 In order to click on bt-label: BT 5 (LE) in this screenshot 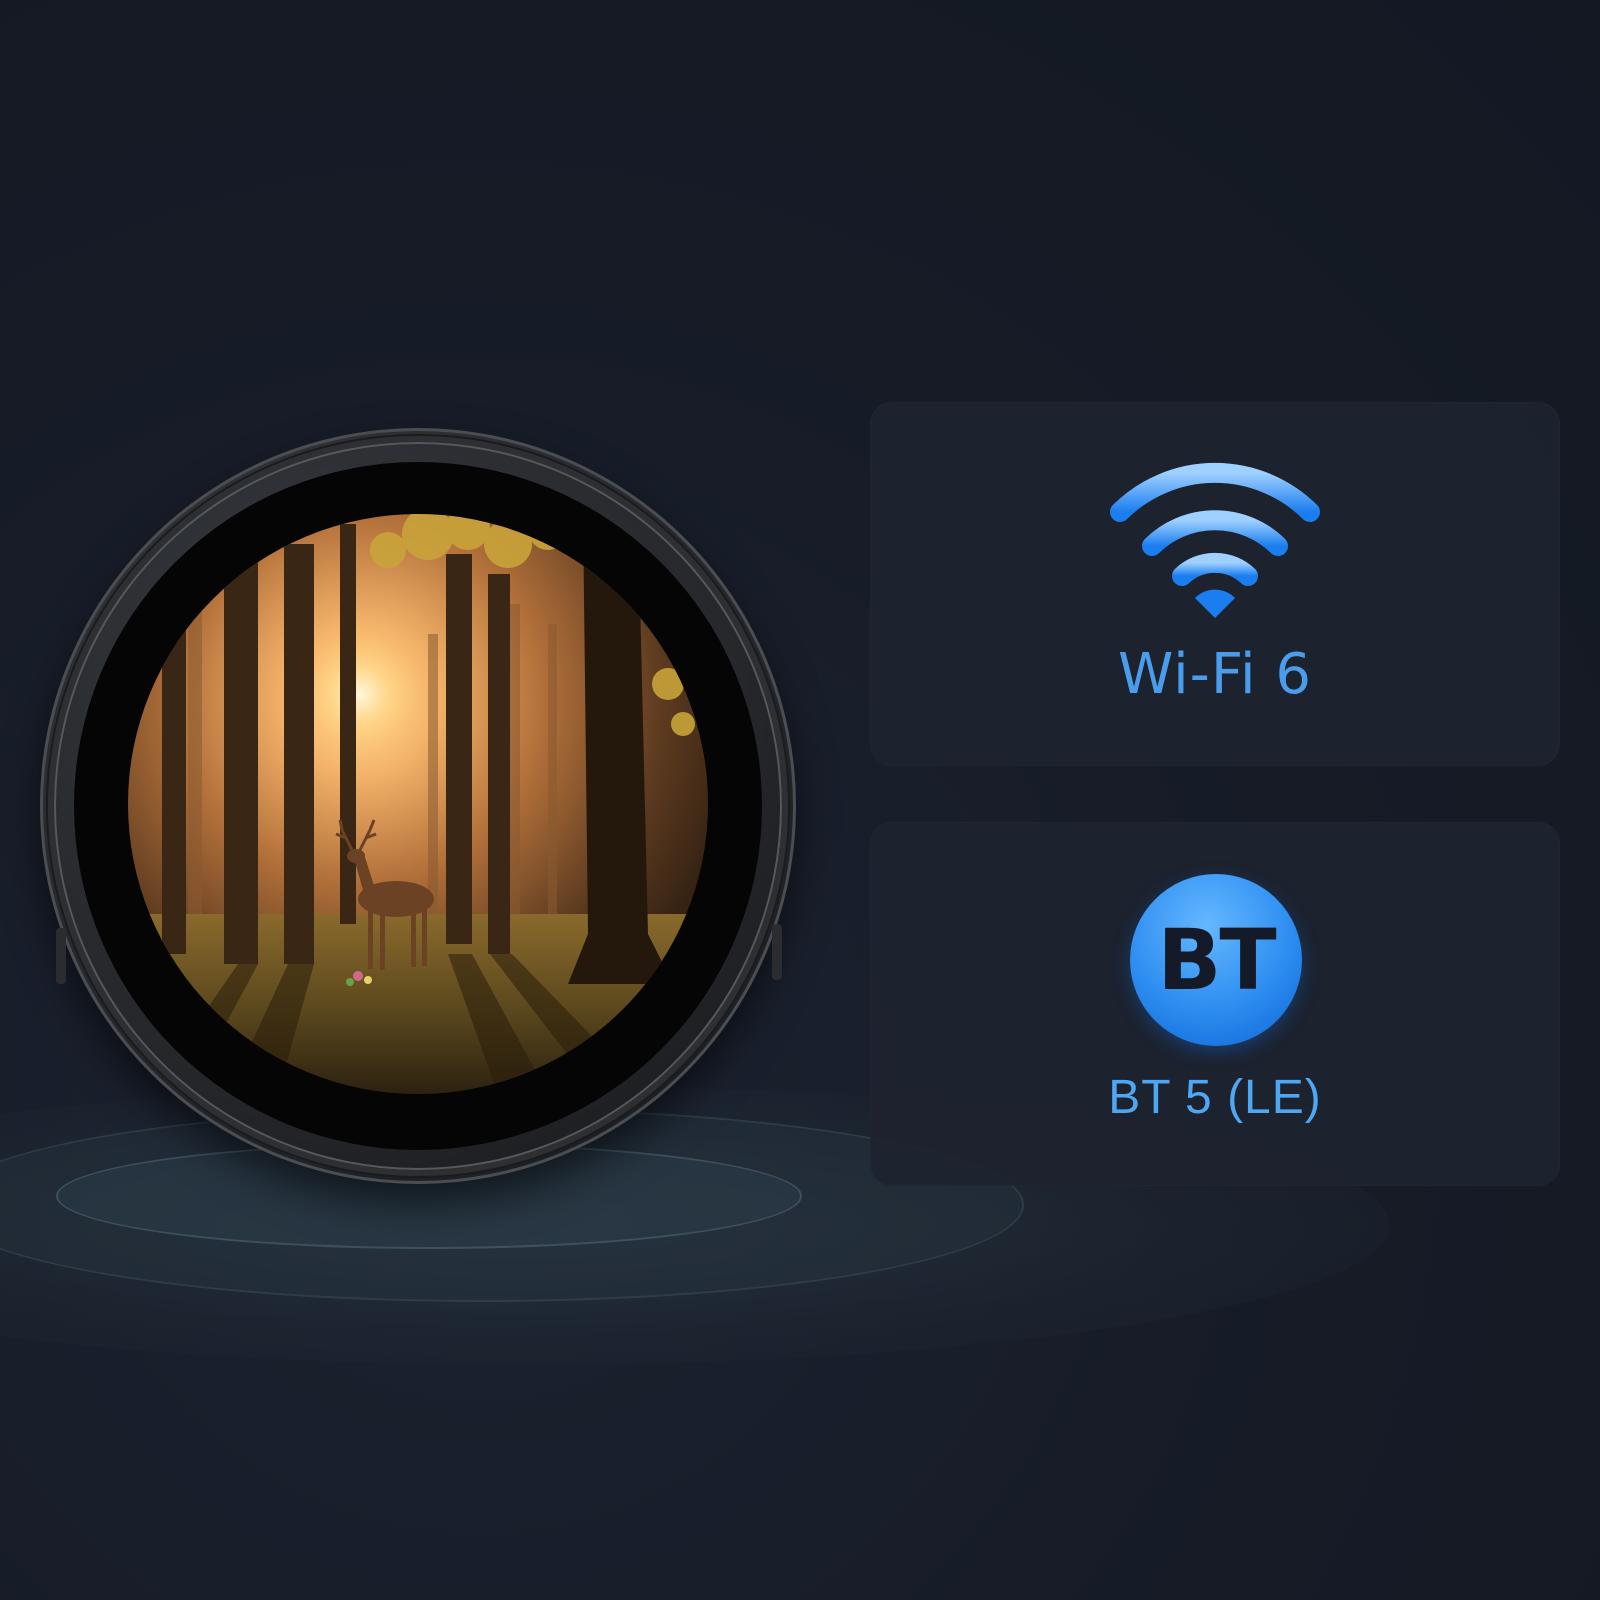, I will do `click(1215, 1097)`.